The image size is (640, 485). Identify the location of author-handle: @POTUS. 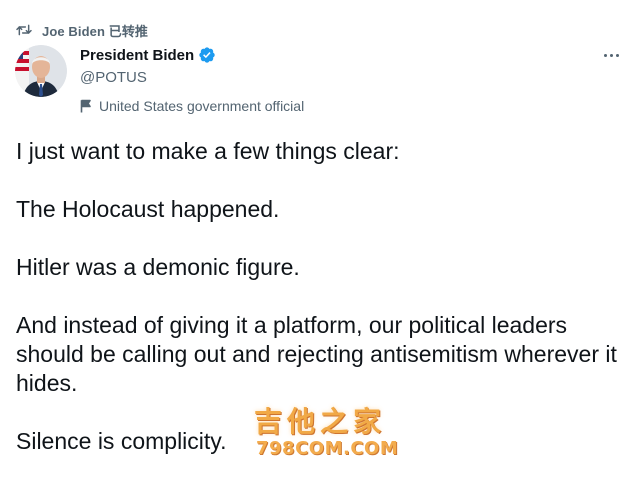
(340, 78).